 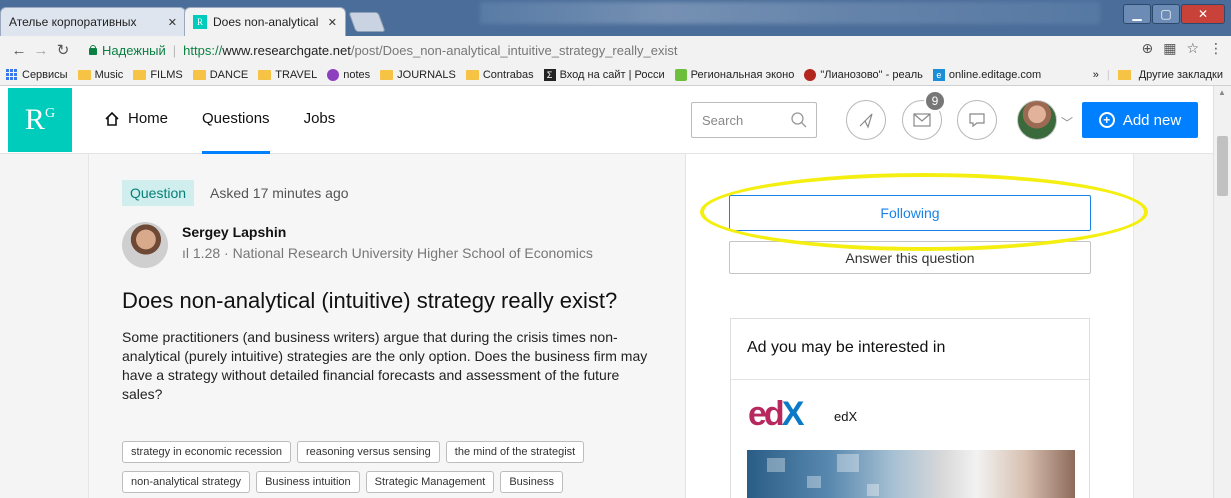 I want to click on nav-jobs: Jobs, so click(x=320, y=120).